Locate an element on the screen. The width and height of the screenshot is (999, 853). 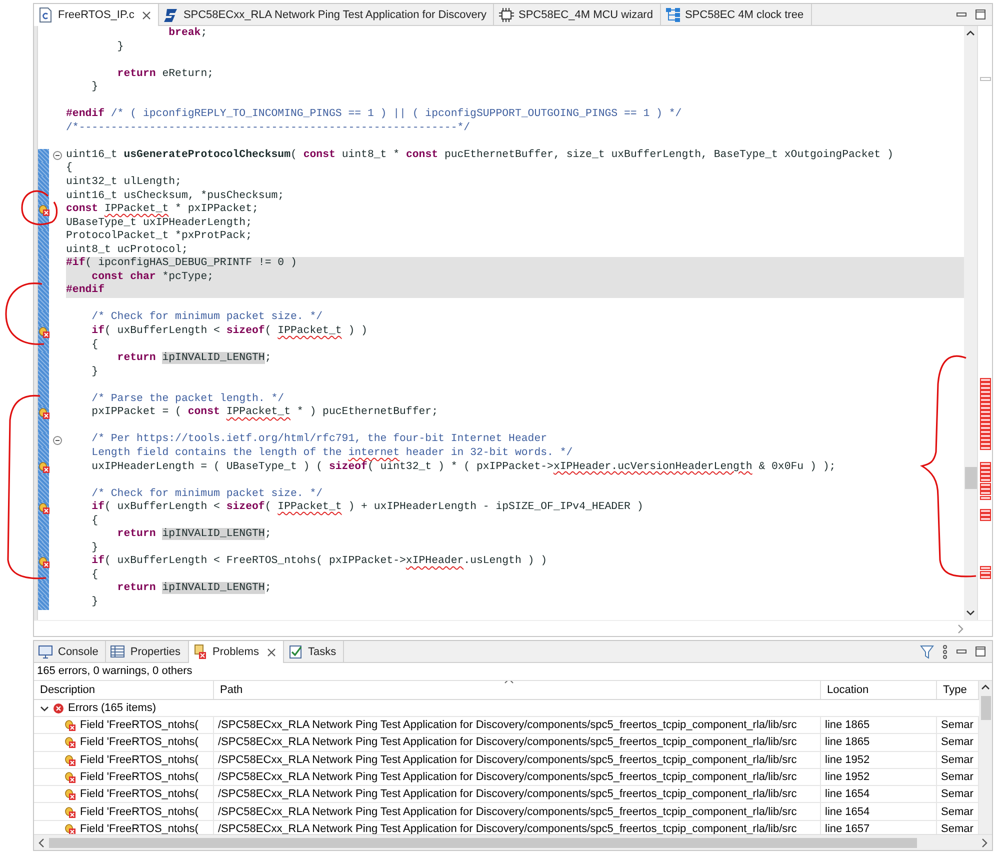
editor-tab: FreeRTOS_IP.c is located at coordinates (97, 15).